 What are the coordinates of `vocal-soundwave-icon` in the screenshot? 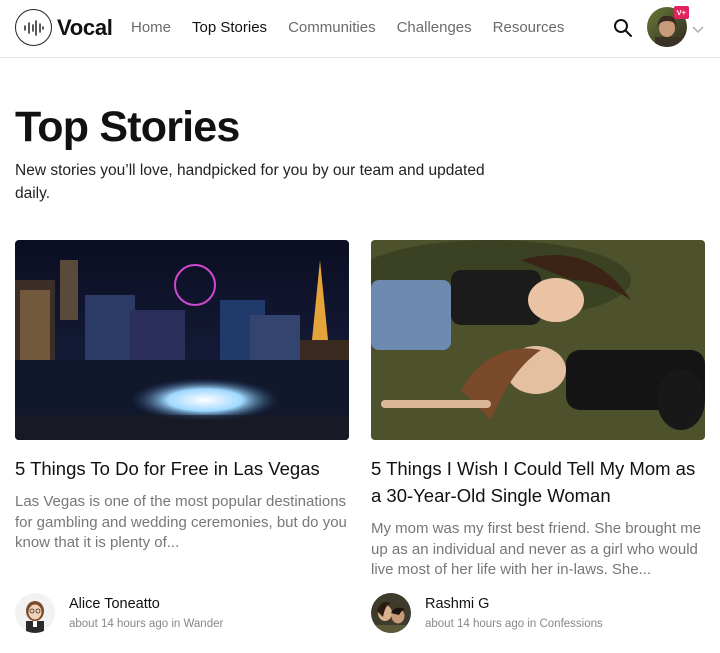 It's located at (33, 27).